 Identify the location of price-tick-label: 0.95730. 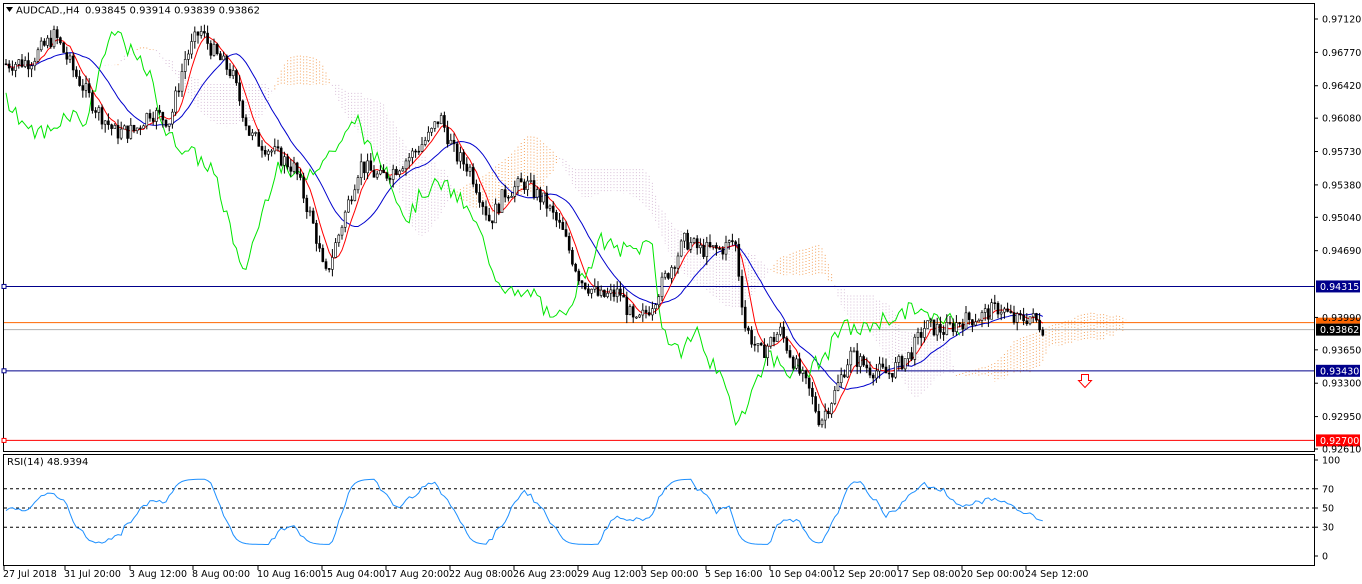
(1341, 152).